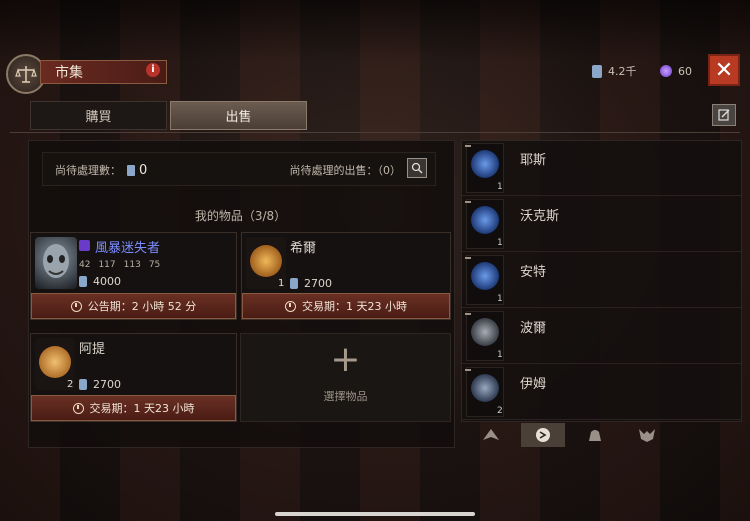 This screenshot has height=521, width=750. I want to click on tab-divider, so click(375, 132).